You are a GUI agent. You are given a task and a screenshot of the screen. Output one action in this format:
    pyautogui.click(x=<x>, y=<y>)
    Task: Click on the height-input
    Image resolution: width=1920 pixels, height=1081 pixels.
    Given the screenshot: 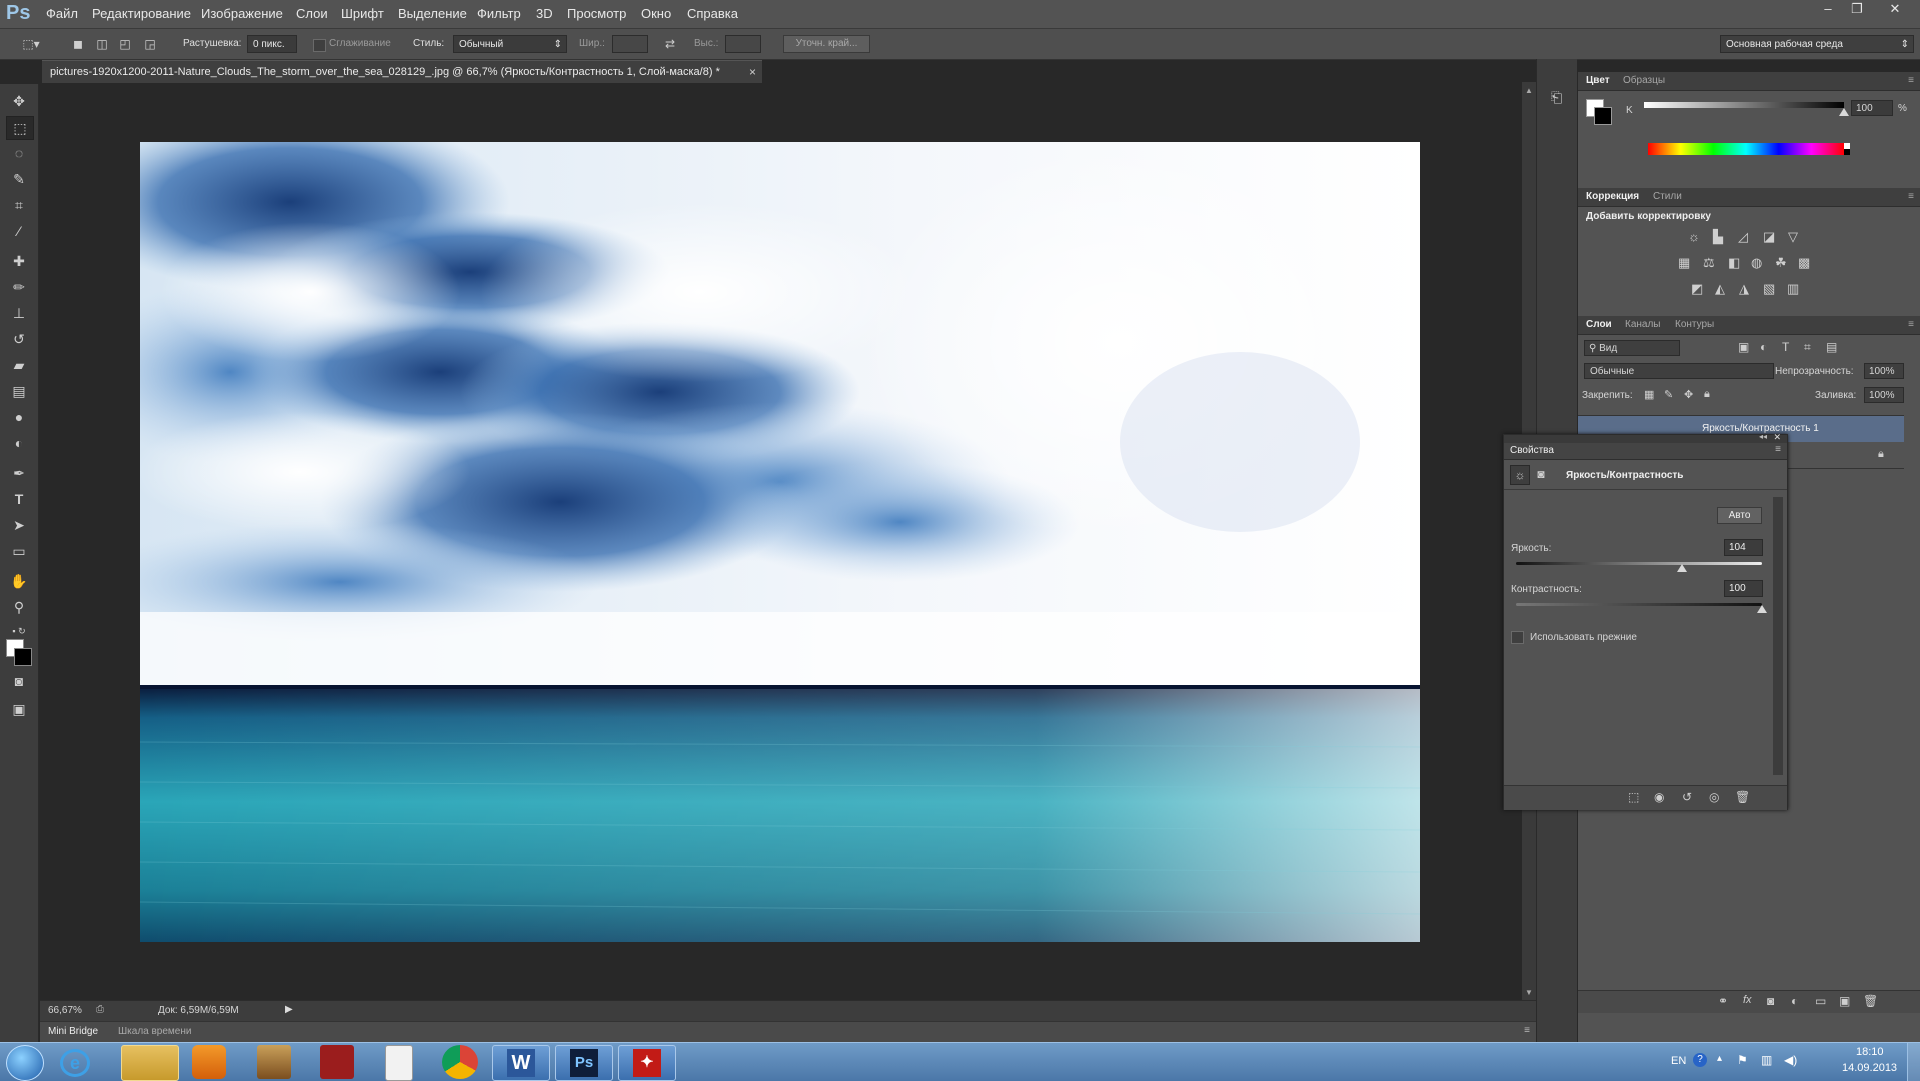 What is the action you would take?
    pyautogui.click(x=743, y=44)
    